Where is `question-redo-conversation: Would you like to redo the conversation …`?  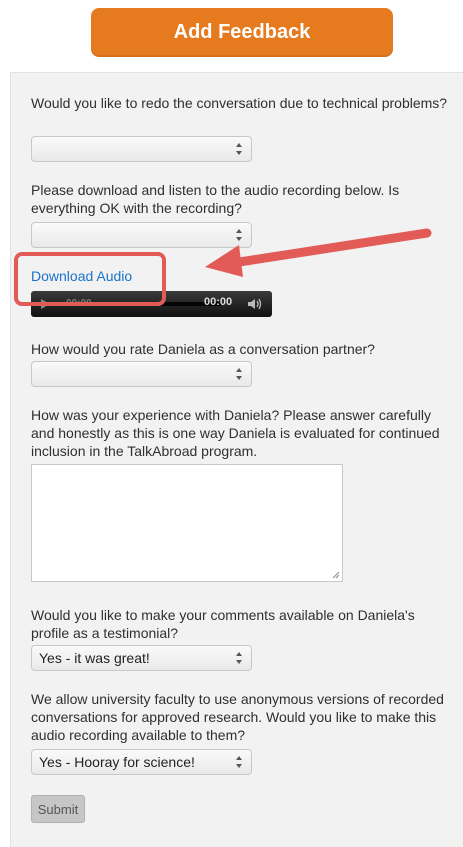
question-redo-conversation: Would you like to redo the conversation … is located at coordinates (239, 103).